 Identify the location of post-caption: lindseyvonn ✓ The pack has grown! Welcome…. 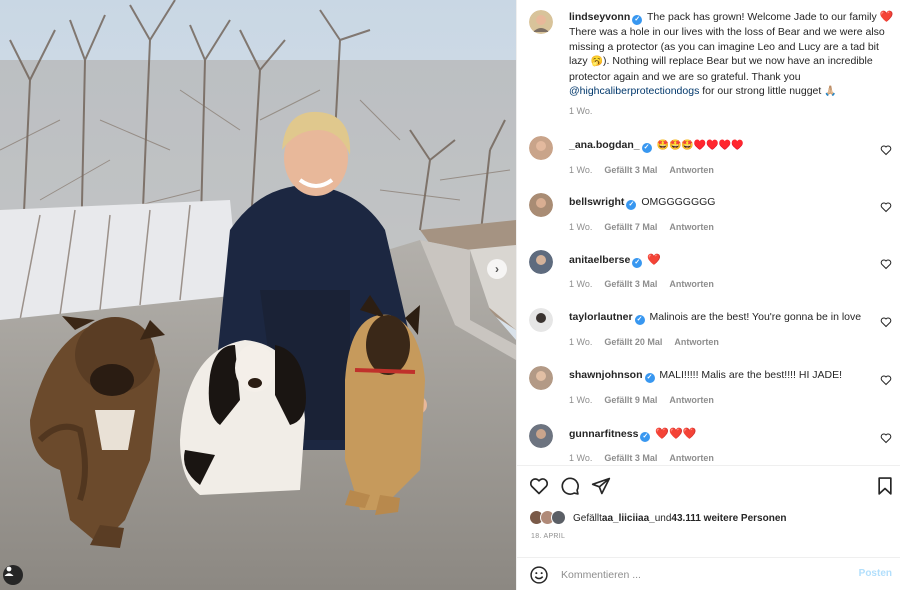
(731, 55).